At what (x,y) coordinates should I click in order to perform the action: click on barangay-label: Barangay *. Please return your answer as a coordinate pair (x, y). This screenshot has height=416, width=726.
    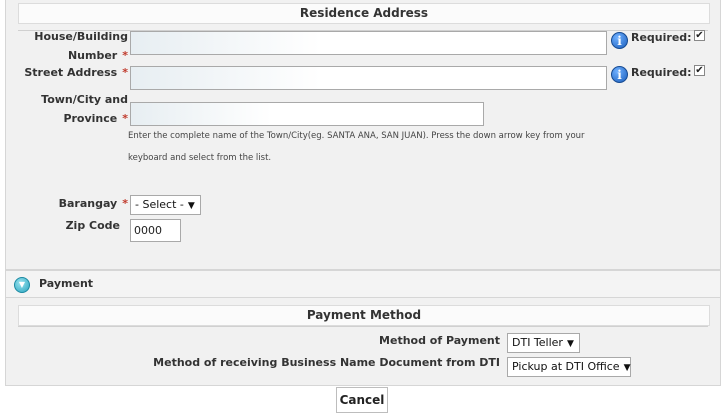
    Looking at the image, I should click on (93, 203).